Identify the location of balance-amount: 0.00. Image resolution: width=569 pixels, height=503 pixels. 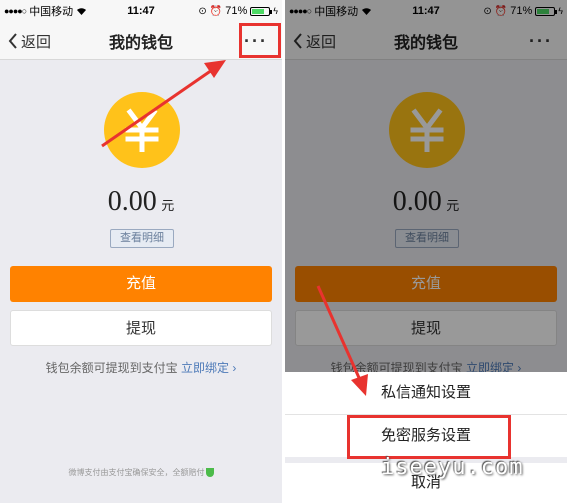
(132, 201).